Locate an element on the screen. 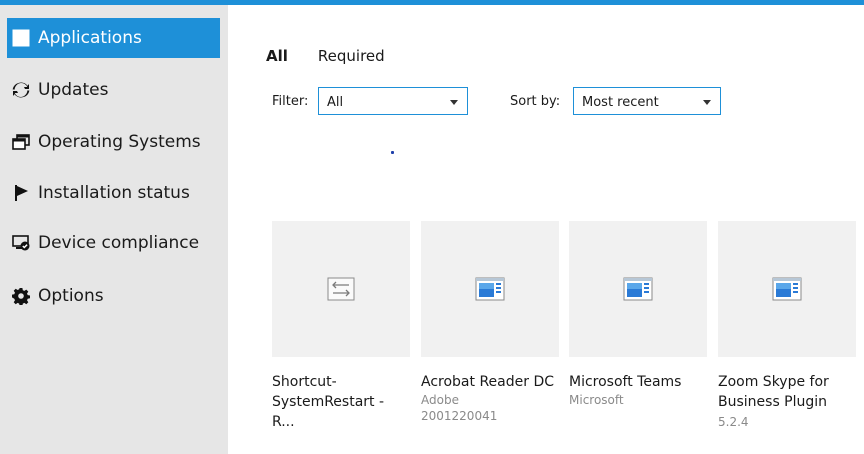 This screenshot has width=864, height=454. app-name: Acrobat Reader DC is located at coordinates (487, 382).